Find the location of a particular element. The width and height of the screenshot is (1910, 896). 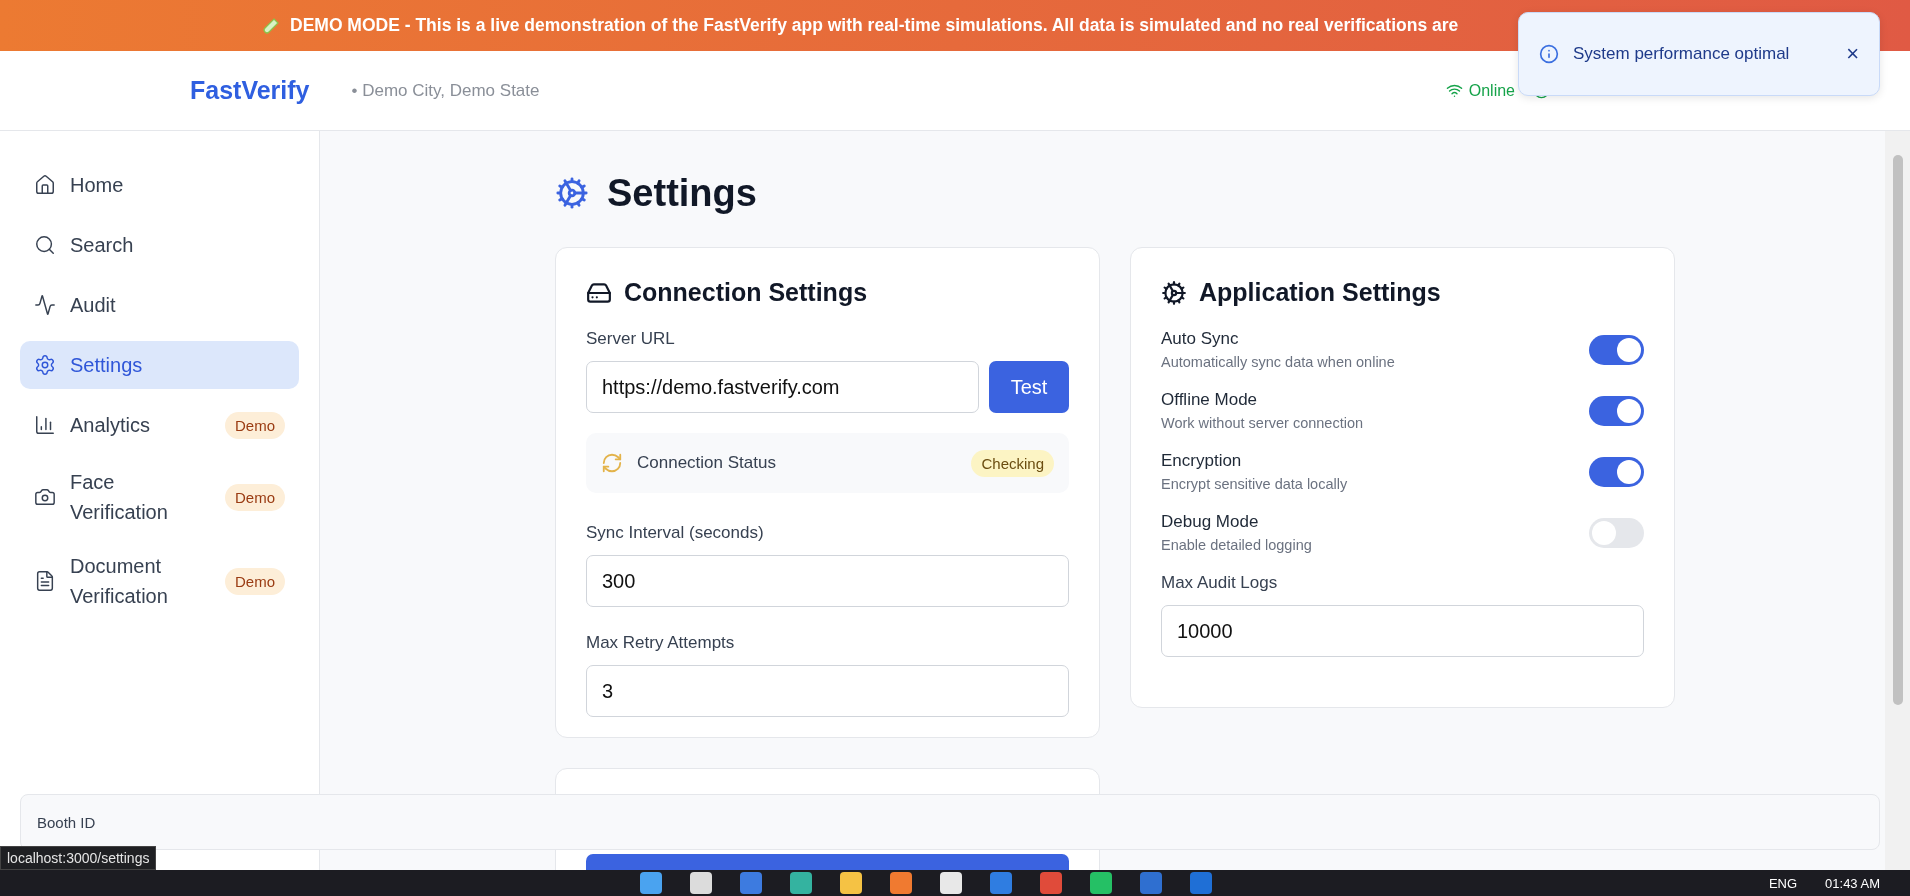

link-preview: localhost:3000/settings is located at coordinates (78, 858).